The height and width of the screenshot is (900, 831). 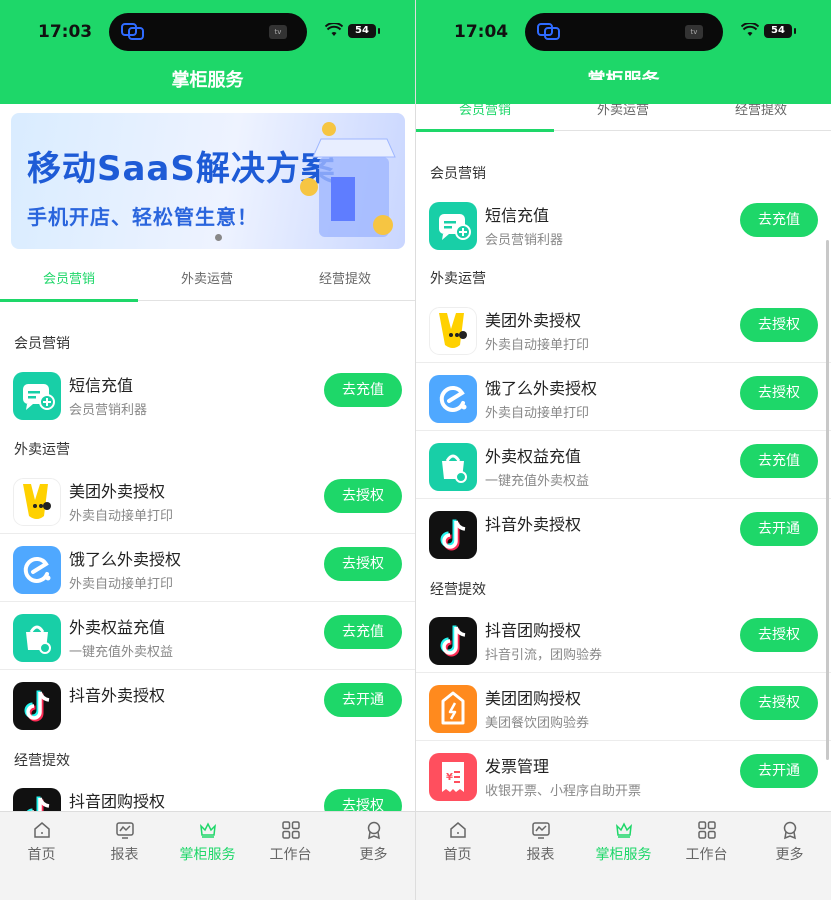 What do you see at coordinates (623, 775) in the screenshot?
I see `list-item: ¥ 发票管理 收银开票、小程序自助开票 去开通` at bounding box center [623, 775].